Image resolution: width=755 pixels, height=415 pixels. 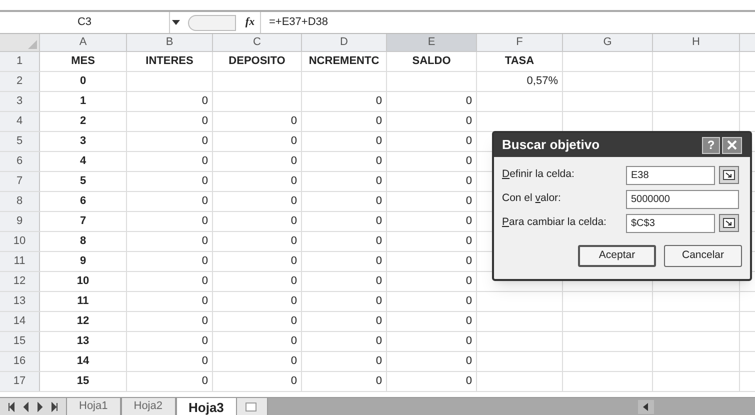 I want to click on table-cell-text: 6, so click(x=83, y=202).